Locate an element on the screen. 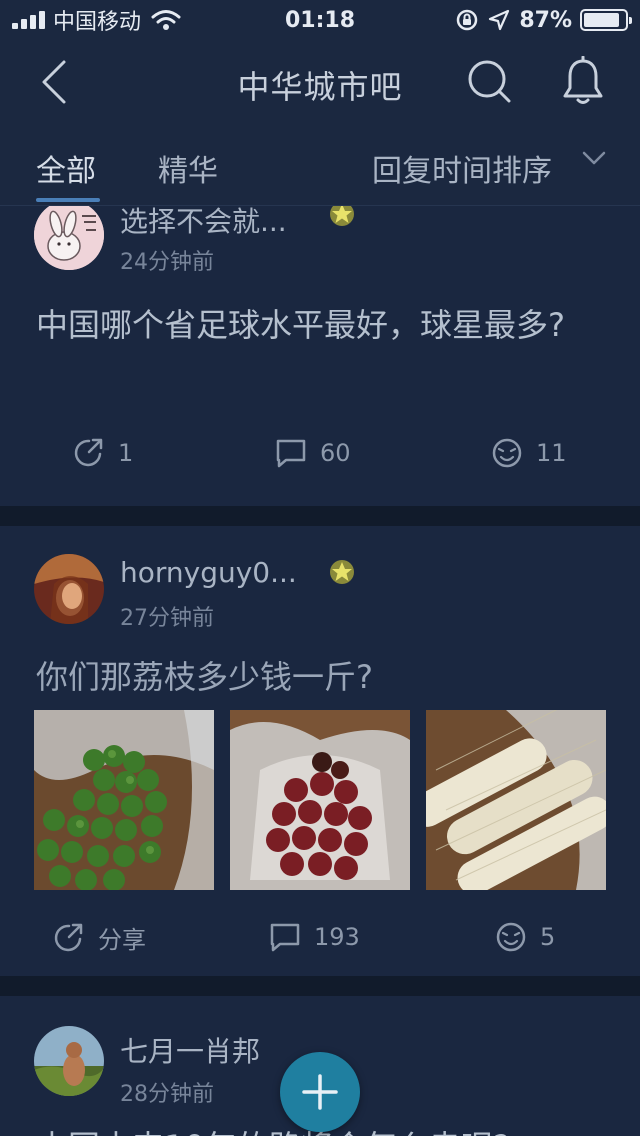 The width and height of the screenshot is (640, 1136). post-image-lychees is located at coordinates (320, 800).